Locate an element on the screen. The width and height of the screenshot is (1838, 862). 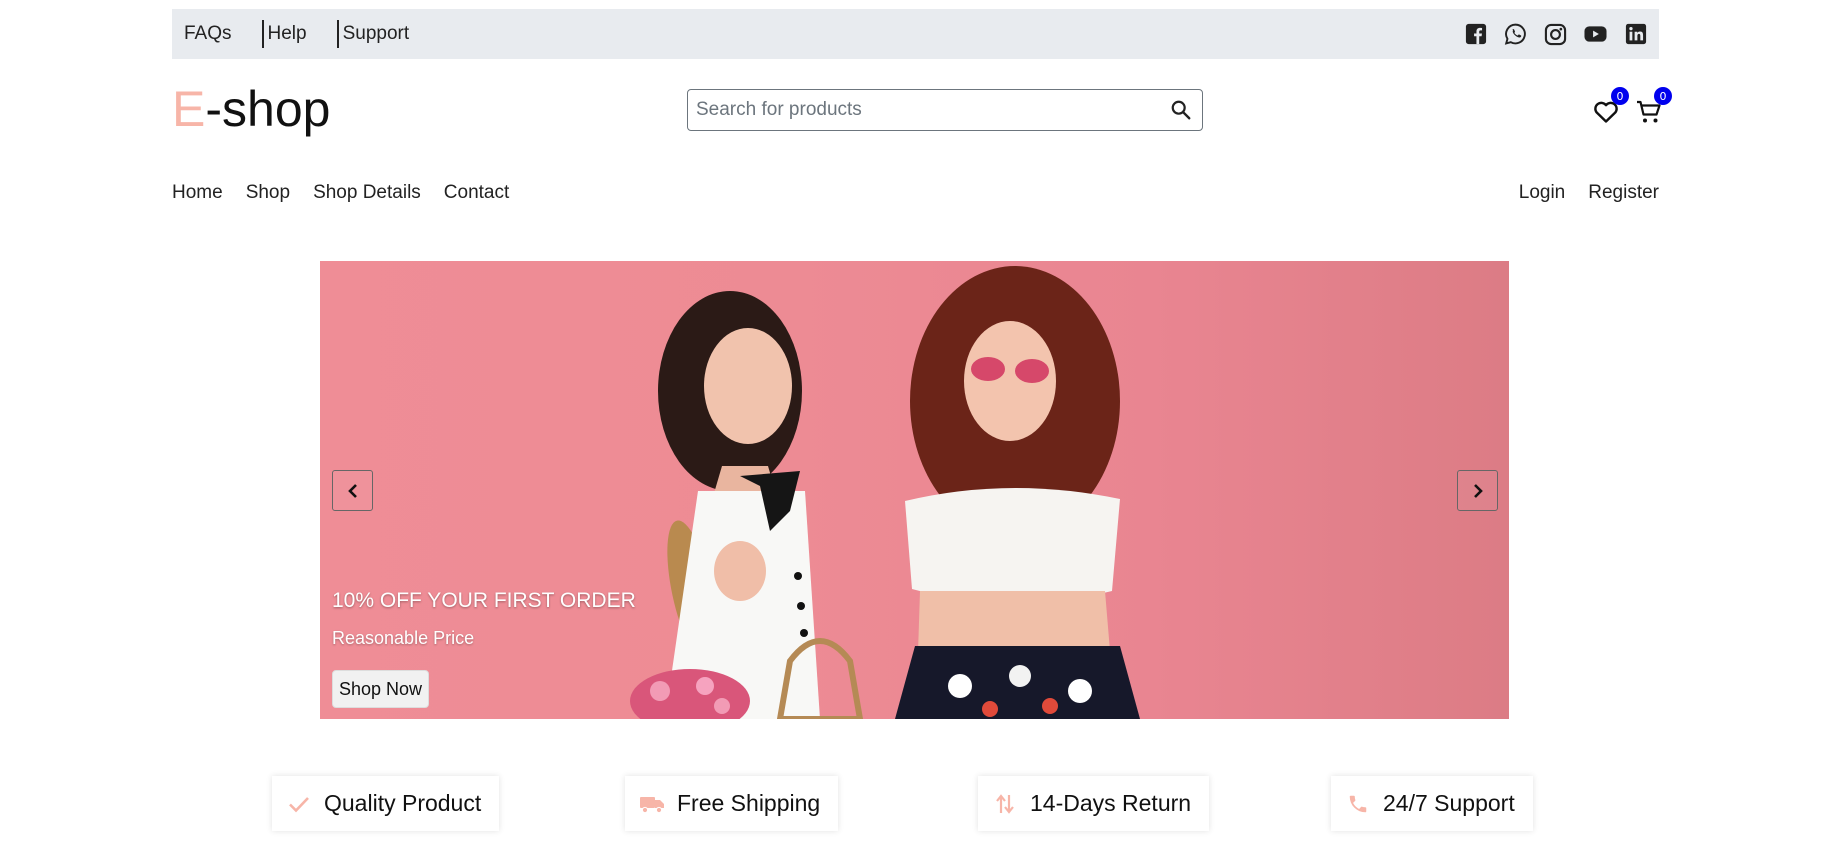
feature-label: 14-Days Return is located at coordinates (1111, 803).